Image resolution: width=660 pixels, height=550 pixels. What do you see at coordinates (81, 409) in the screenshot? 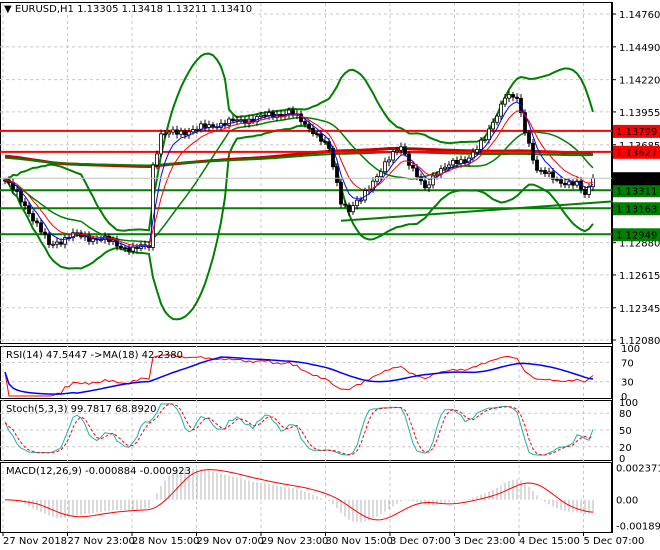
I see `stoch-title: Stoch(5,3,3) 99.7817 68.8920` at bounding box center [81, 409].